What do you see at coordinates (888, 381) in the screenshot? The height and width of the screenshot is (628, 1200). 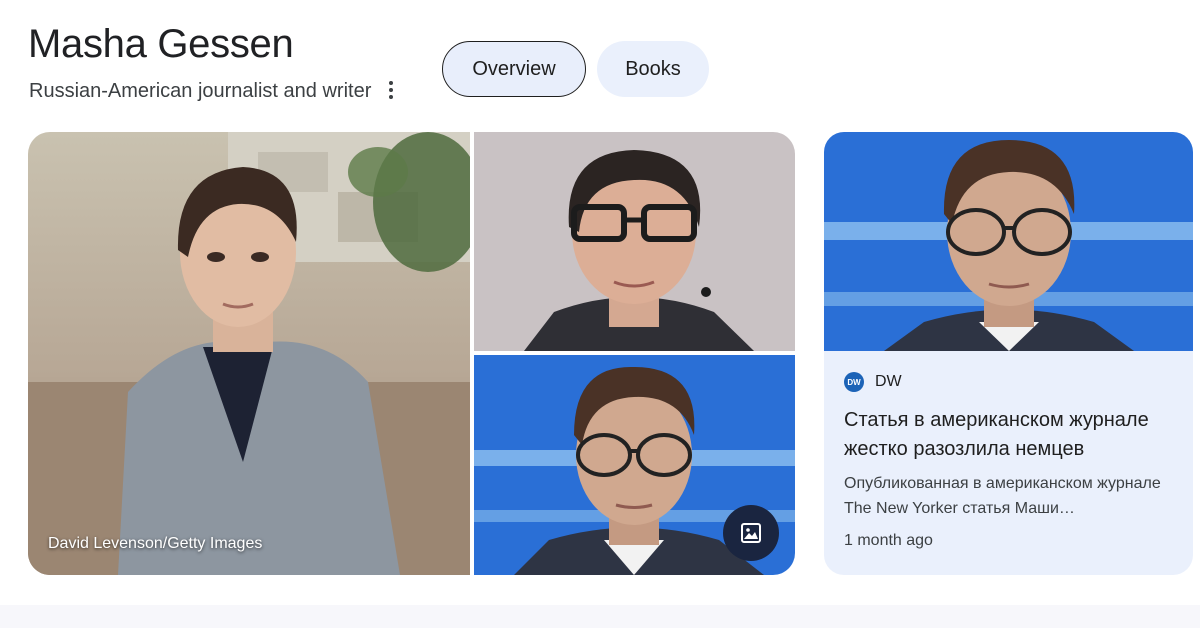 I see `news-source-name: DW` at bounding box center [888, 381].